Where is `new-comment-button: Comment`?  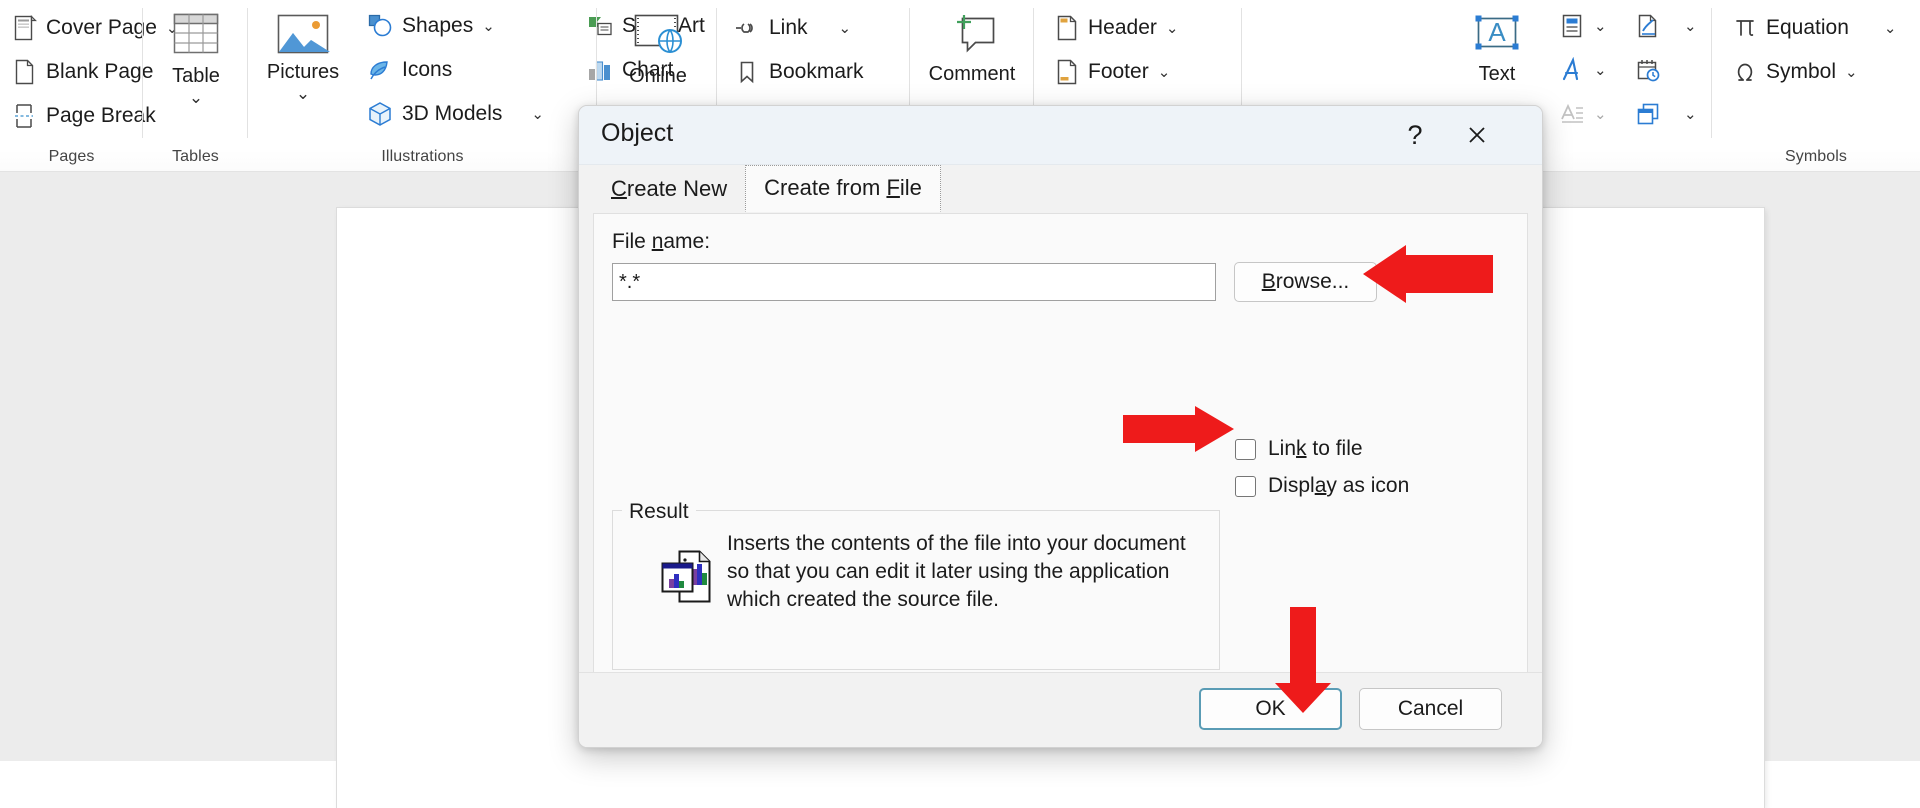
new-comment-button: Comment is located at coordinates (972, 61).